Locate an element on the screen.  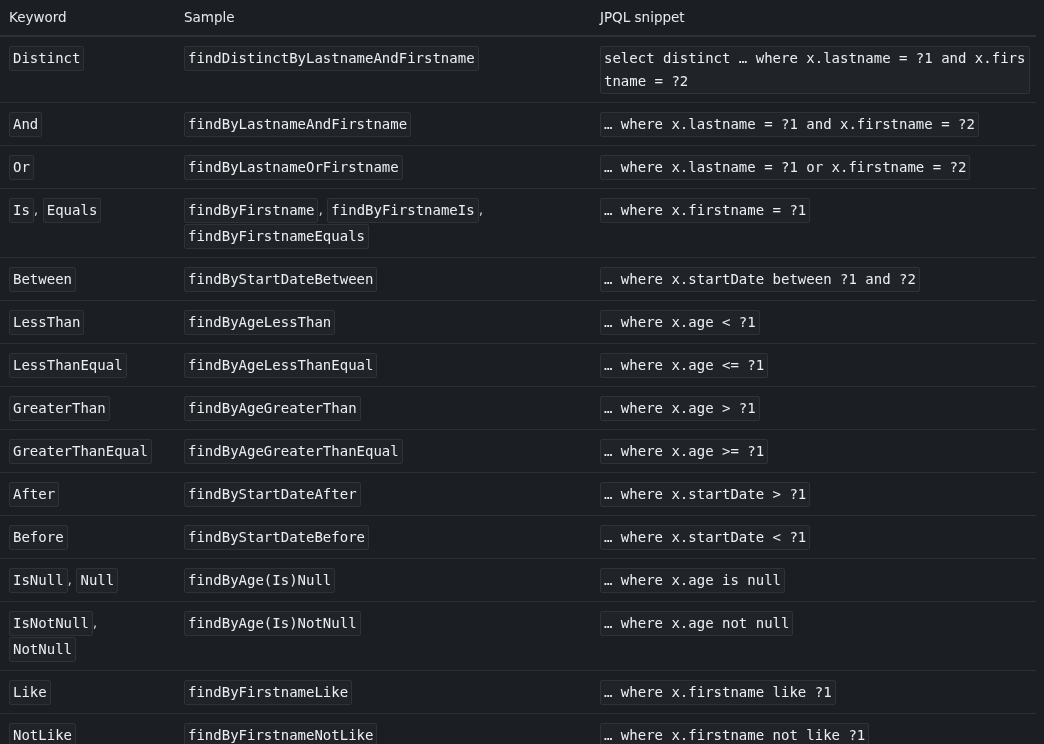
code-snippet: findDistinctByLastnameAndFirstname is located at coordinates (331, 58).